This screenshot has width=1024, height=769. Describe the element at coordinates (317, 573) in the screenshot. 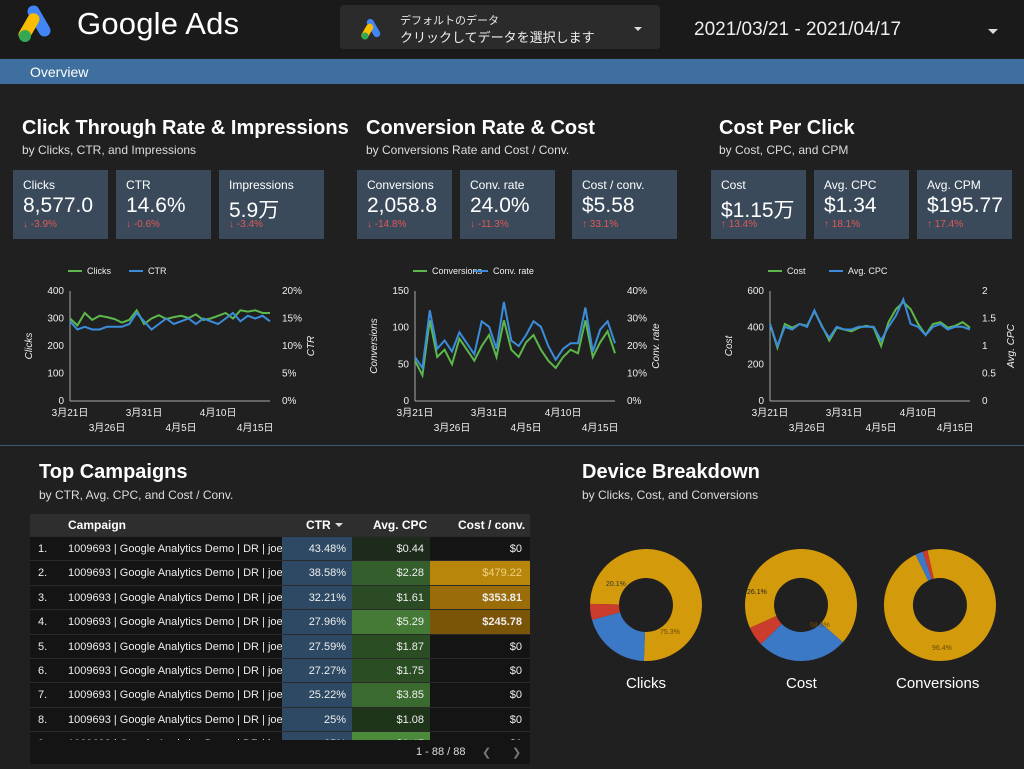

I see `ctr-cell: 38.58%` at that location.